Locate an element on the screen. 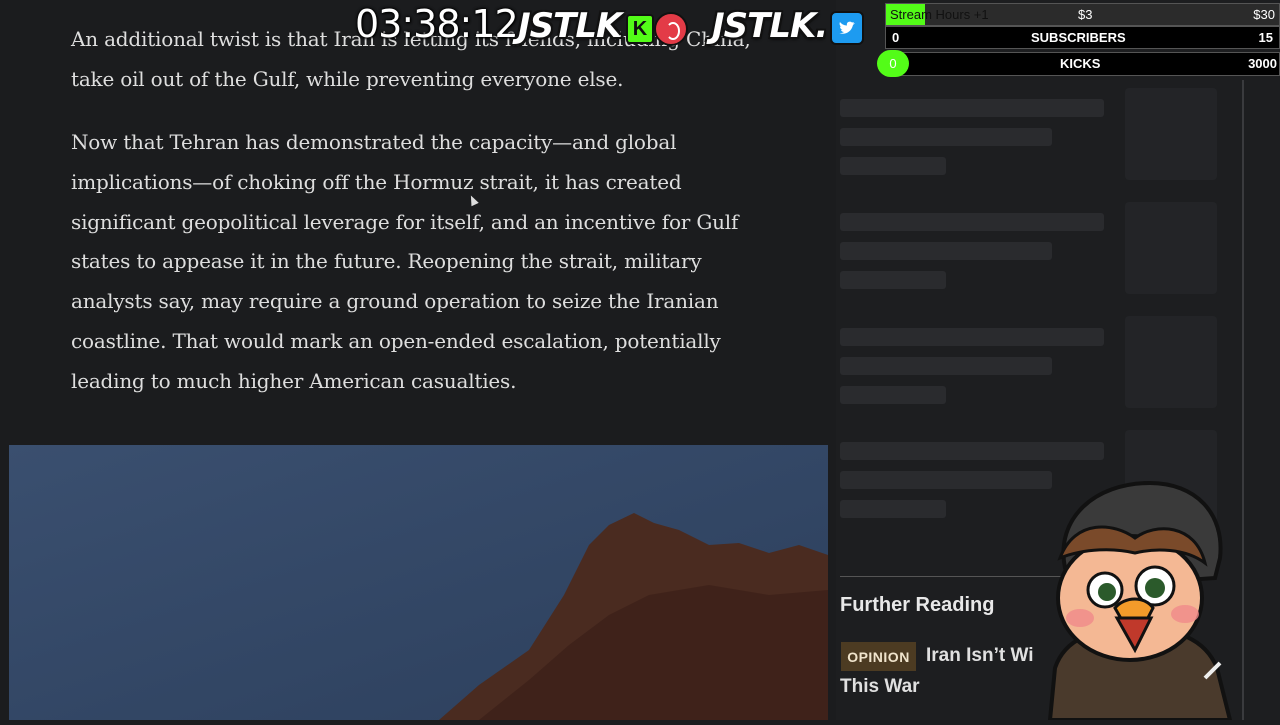 Image resolution: width=1280 pixels, height=725 pixels. goal-label: Stream Hours +1 is located at coordinates (939, 14).